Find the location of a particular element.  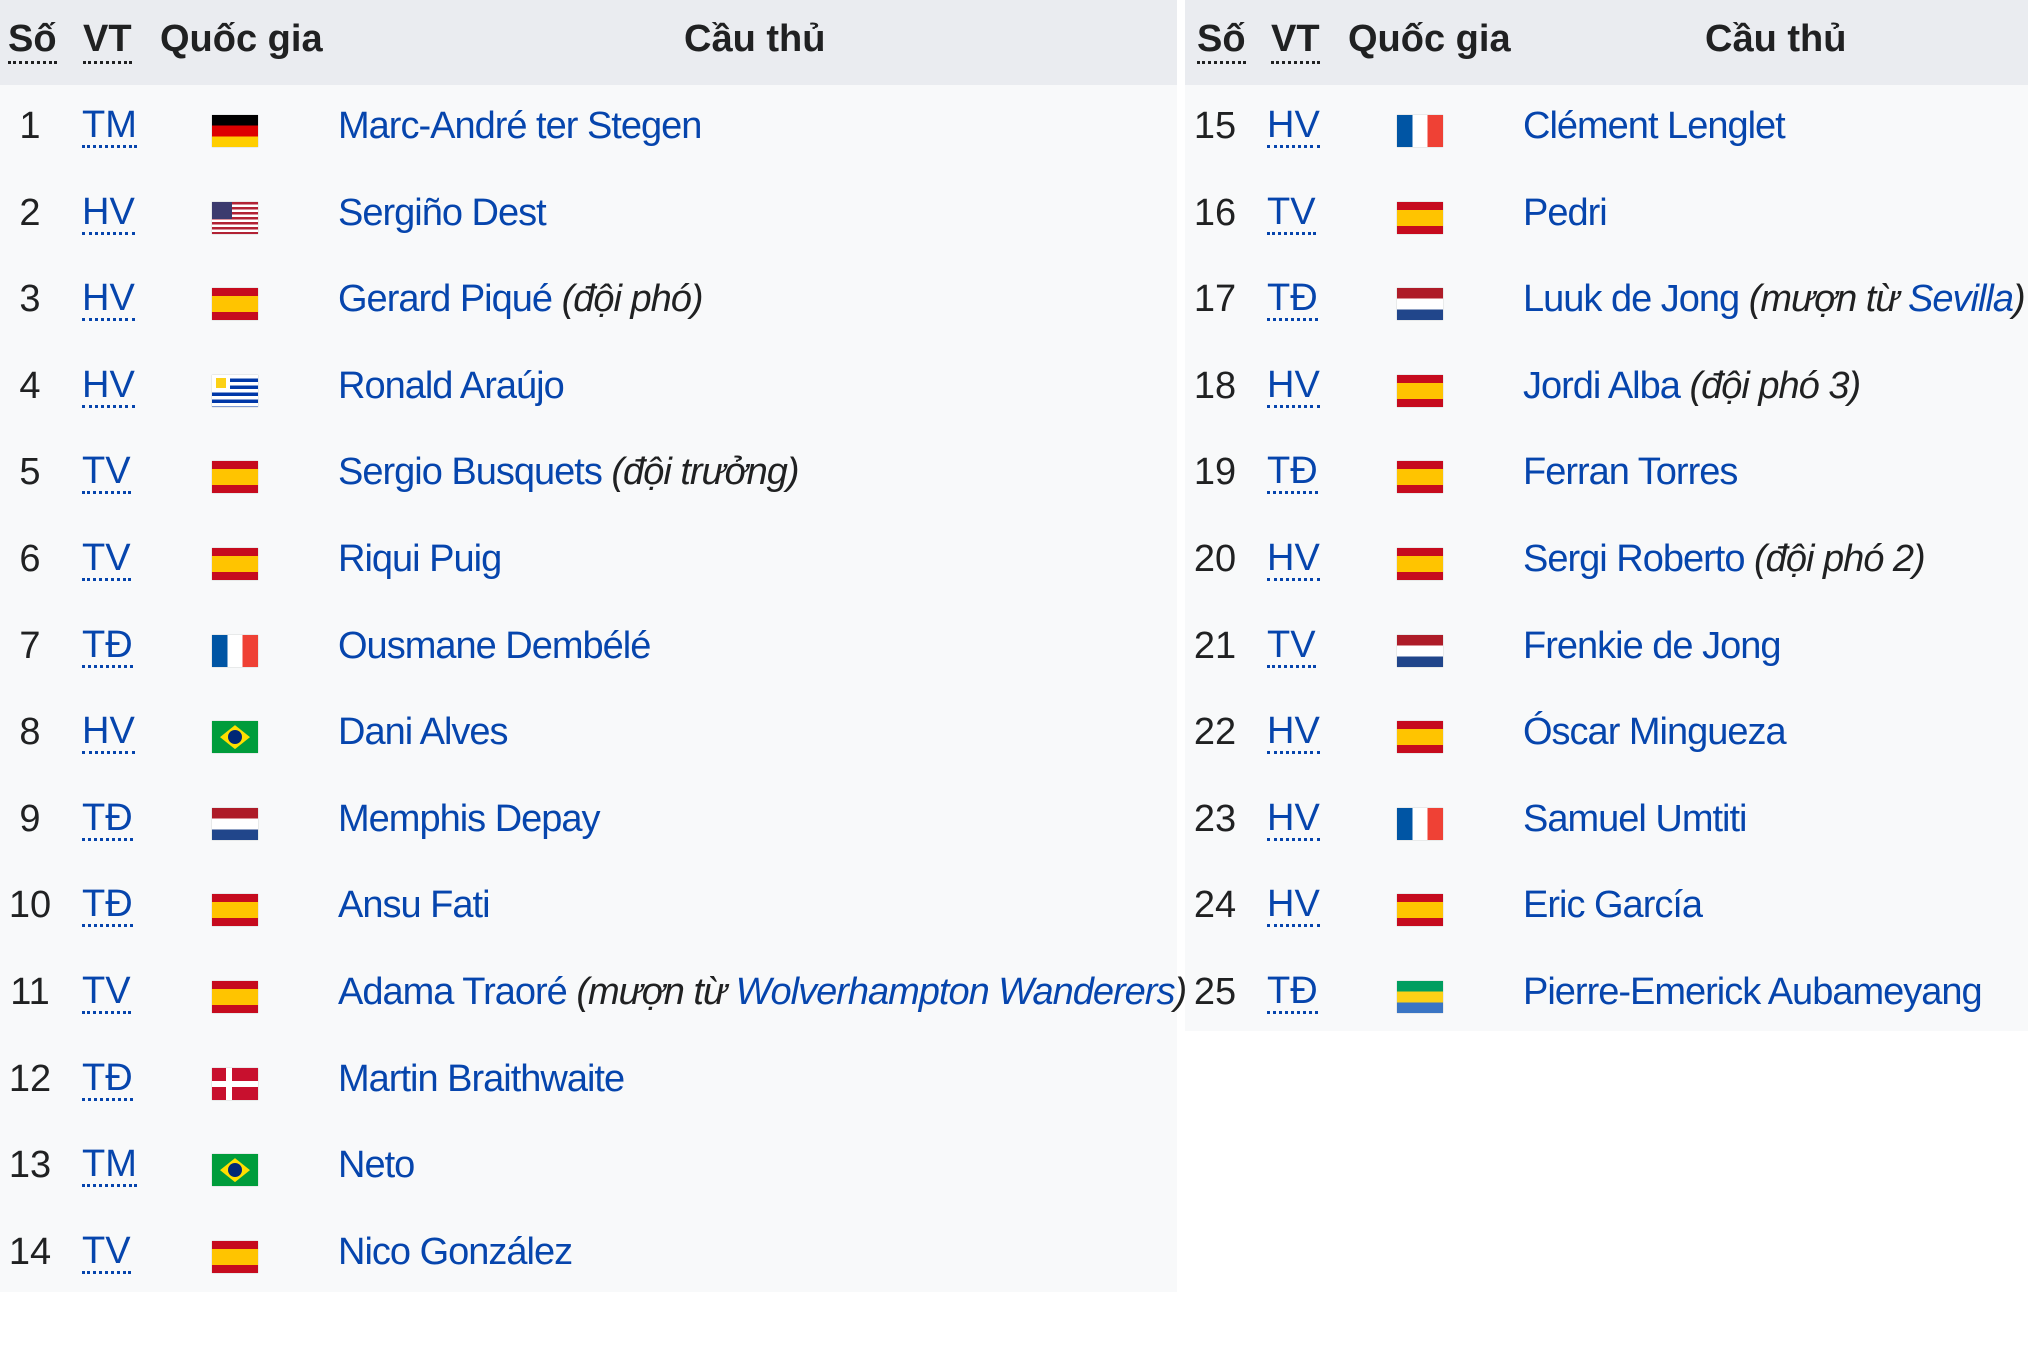

player-name-link: Martin Braithwaite is located at coordinates (481, 1079).